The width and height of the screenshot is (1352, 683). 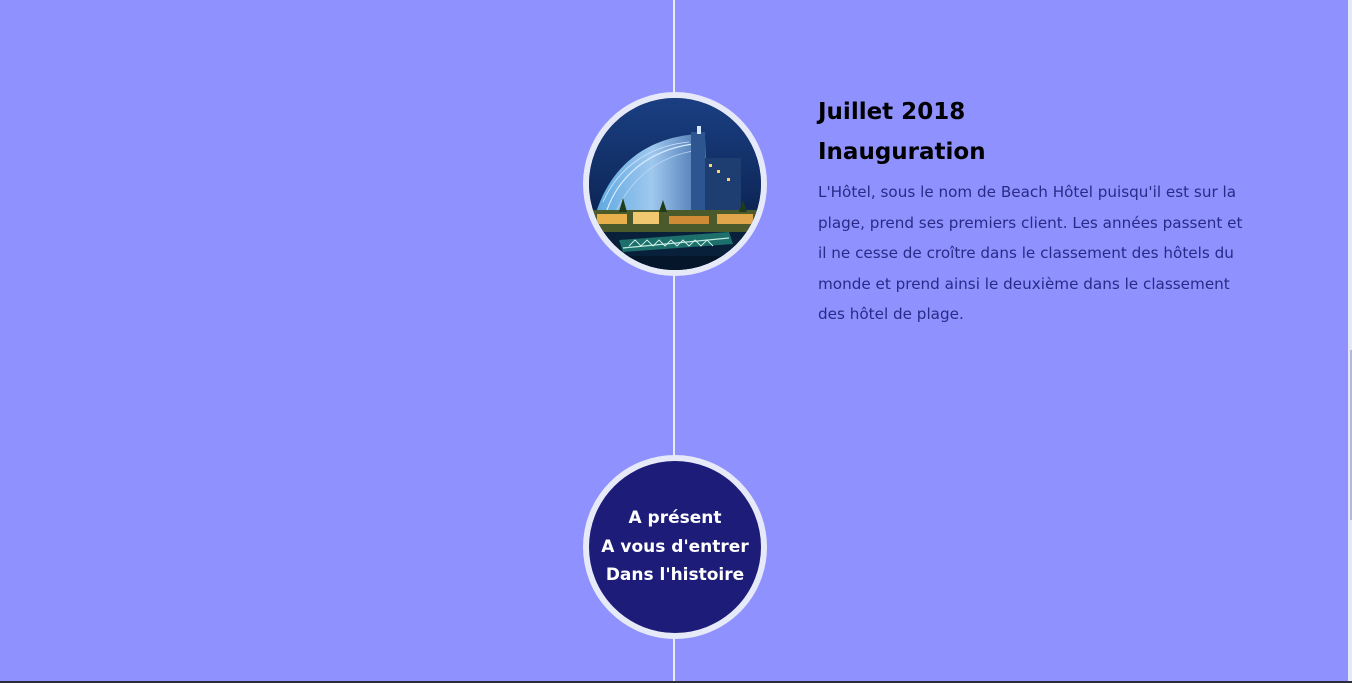 I want to click on event-image, so click(x=675, y=184).